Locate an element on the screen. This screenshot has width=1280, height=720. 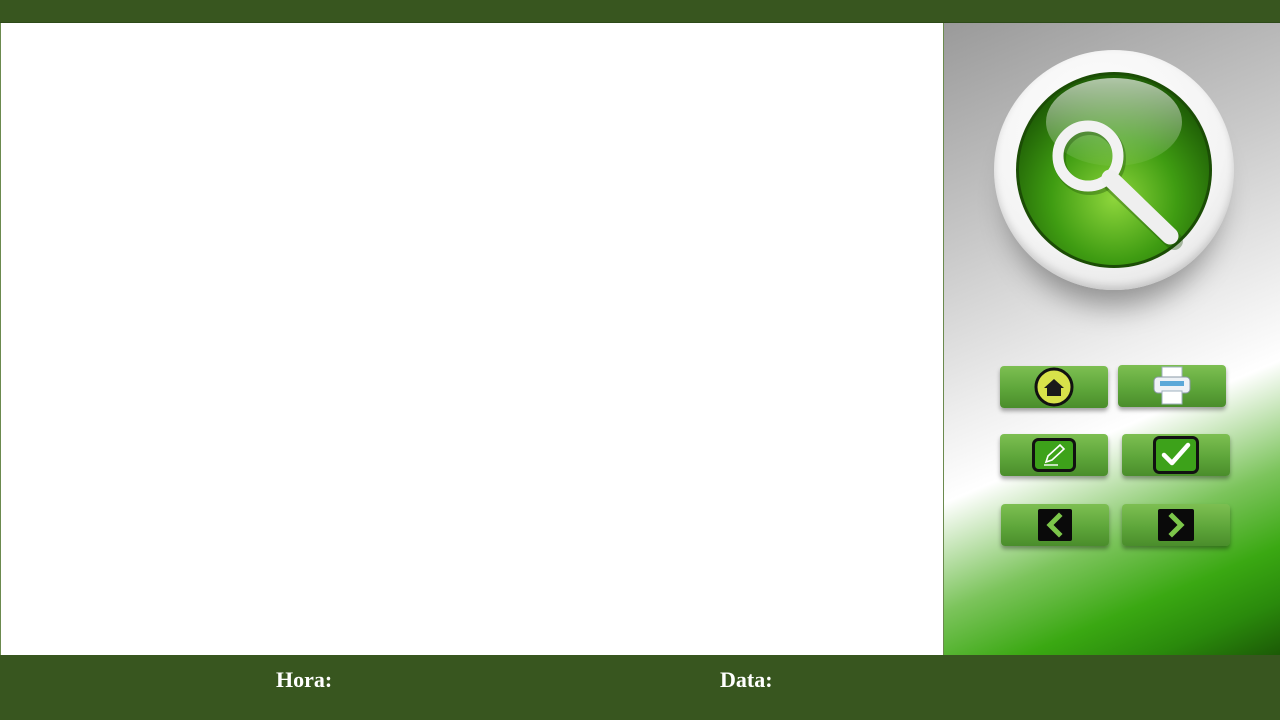
forward-button is located at coordinates (1176, 525).